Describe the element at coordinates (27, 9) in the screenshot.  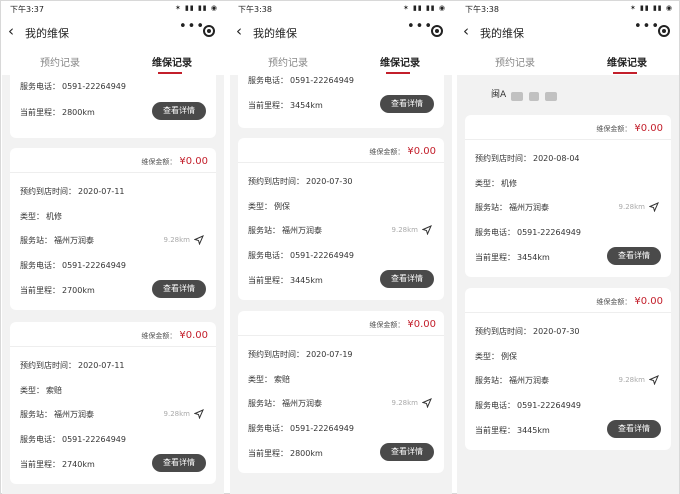
I see `status-time: 下午3:37` at that location.